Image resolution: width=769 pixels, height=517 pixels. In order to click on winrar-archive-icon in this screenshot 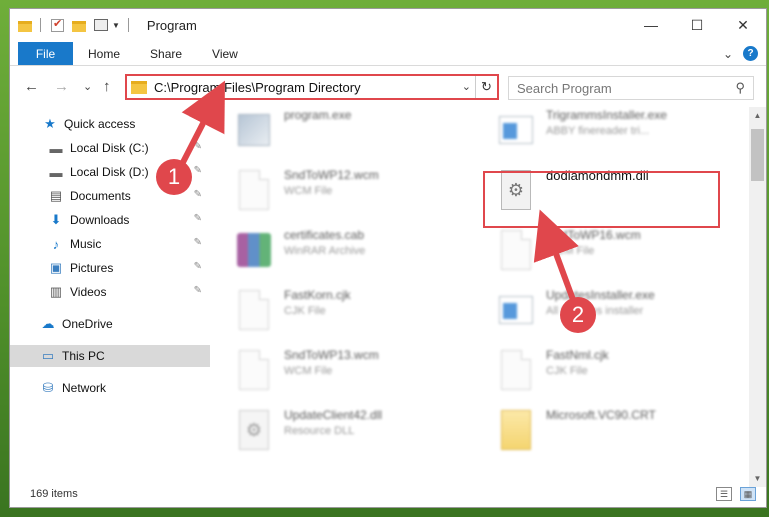, I will do `click(254, 250)`.